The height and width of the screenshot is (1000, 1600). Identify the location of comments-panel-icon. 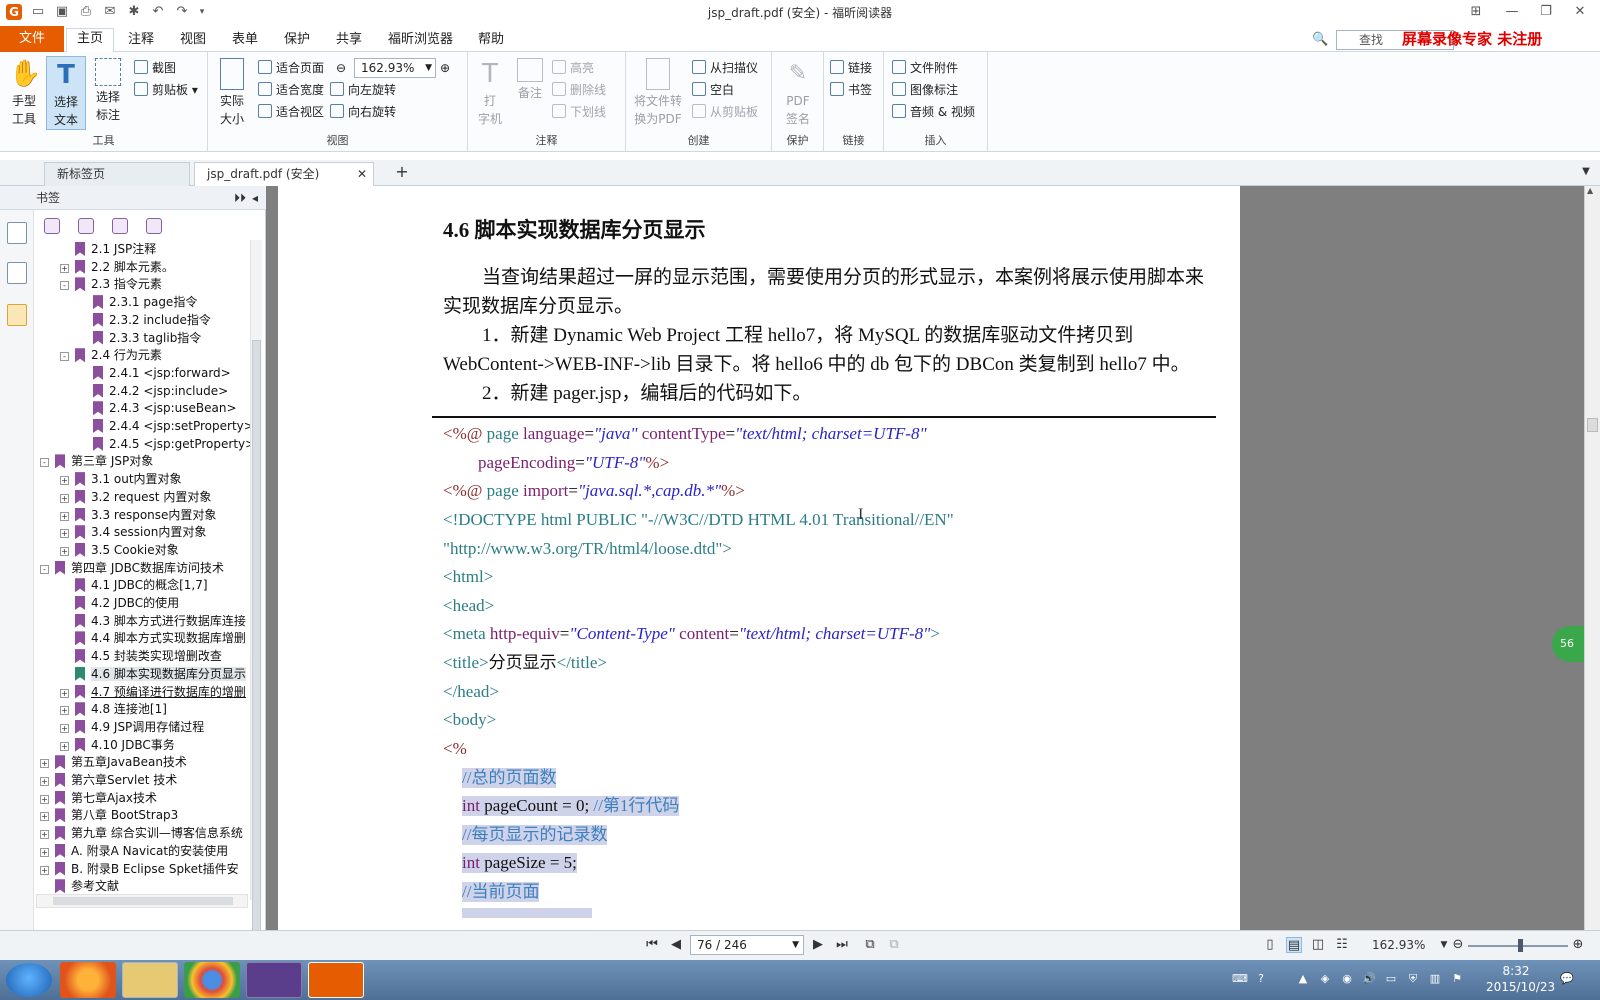
(17, 315).